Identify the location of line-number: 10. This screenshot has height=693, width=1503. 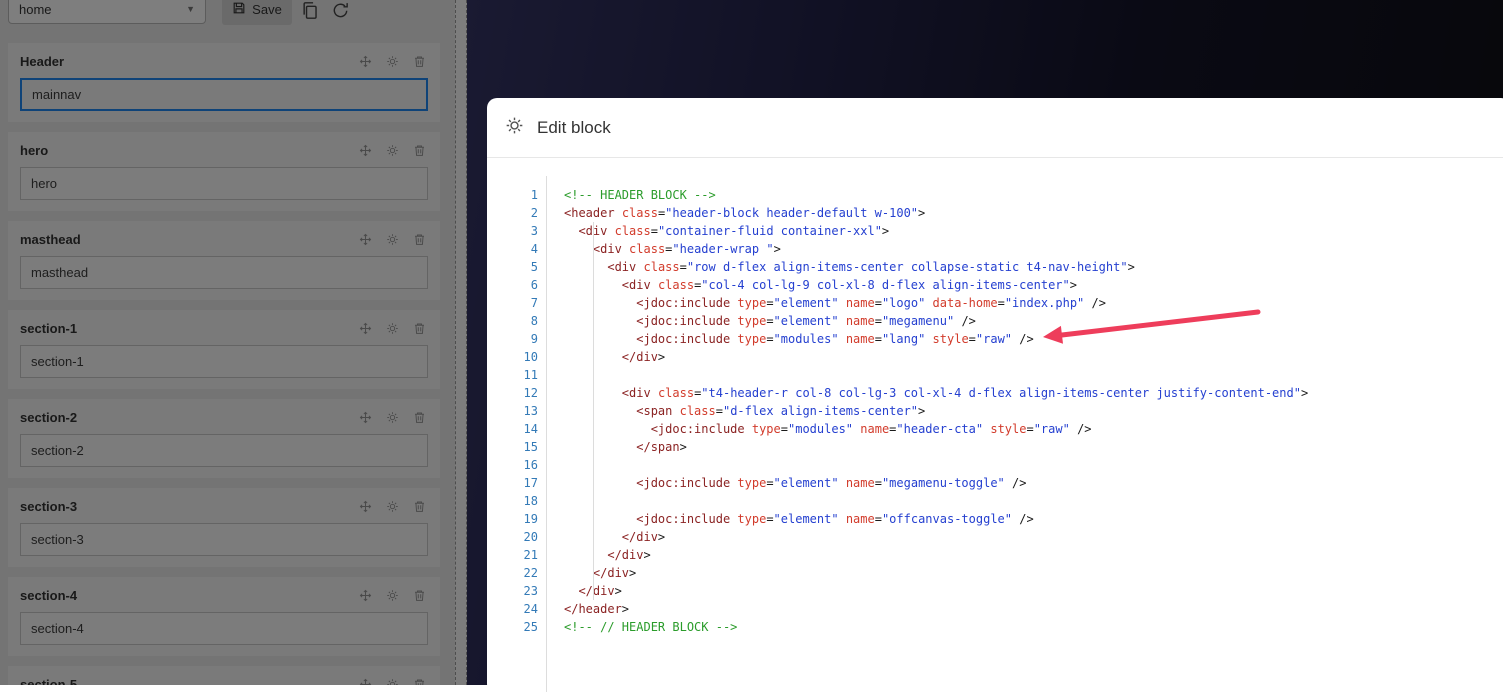
(530, 357).